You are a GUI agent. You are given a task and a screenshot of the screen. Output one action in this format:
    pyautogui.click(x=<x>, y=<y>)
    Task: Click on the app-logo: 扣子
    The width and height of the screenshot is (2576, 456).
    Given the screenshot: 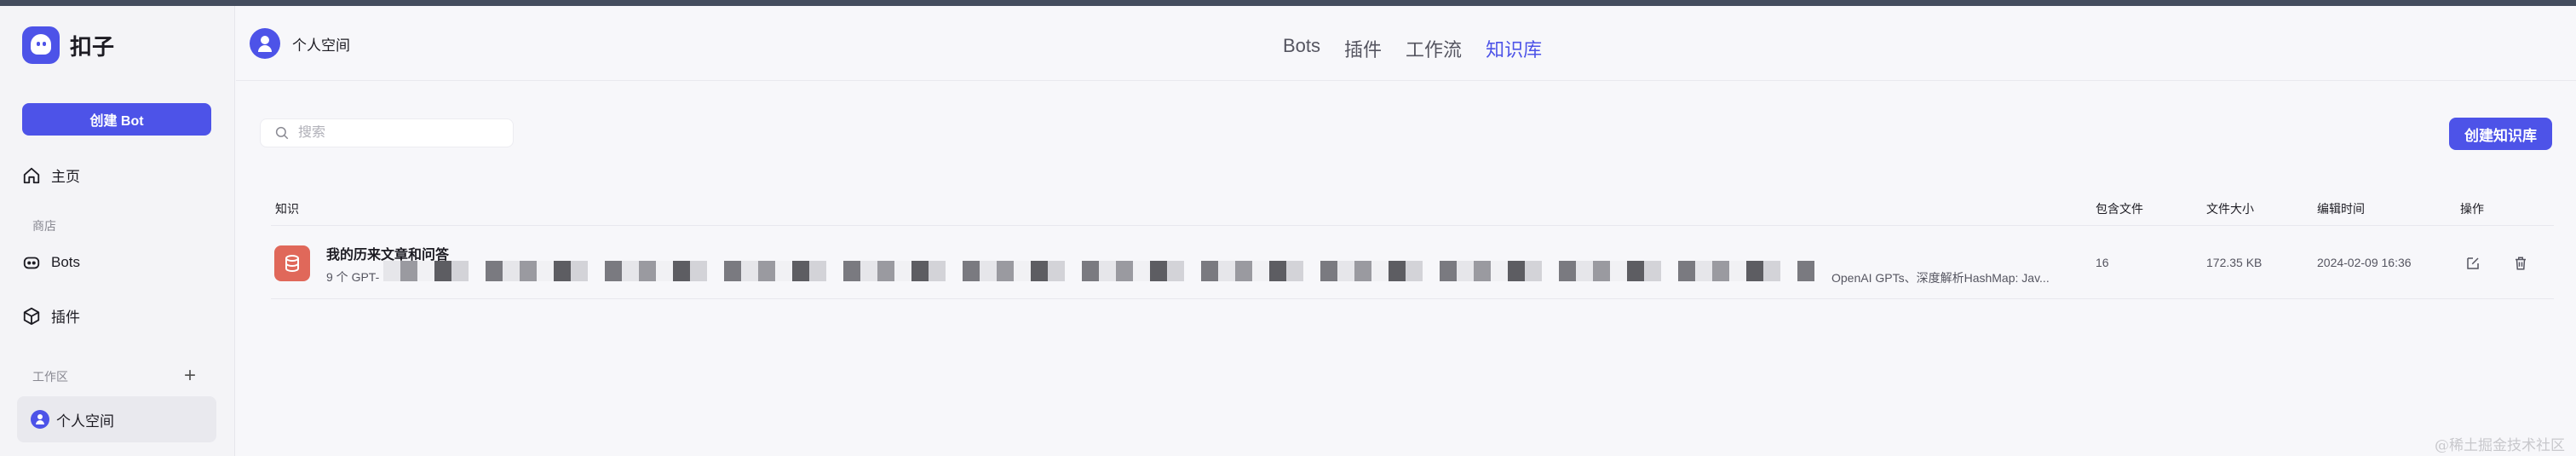 What is the action you would take?
    pyautogui.click(x=68, y=45)
    